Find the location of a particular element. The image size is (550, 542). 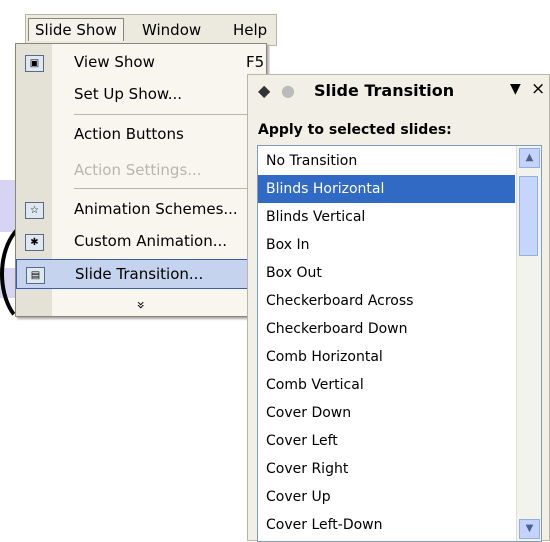

transition-list-item: Checkerboard Across is located at coordinates (386, 301).